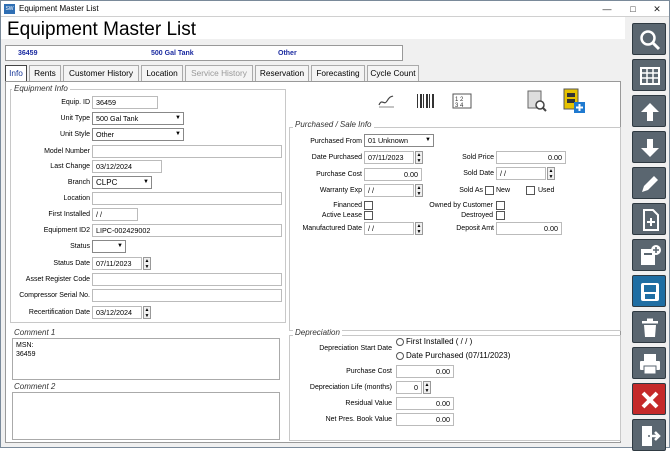 This screenshot has height=451, width=670. What do you see at coordinates (45, 73) in the screenshot?
I see `tab-rents: Rents` at bounding box center [45, 73].